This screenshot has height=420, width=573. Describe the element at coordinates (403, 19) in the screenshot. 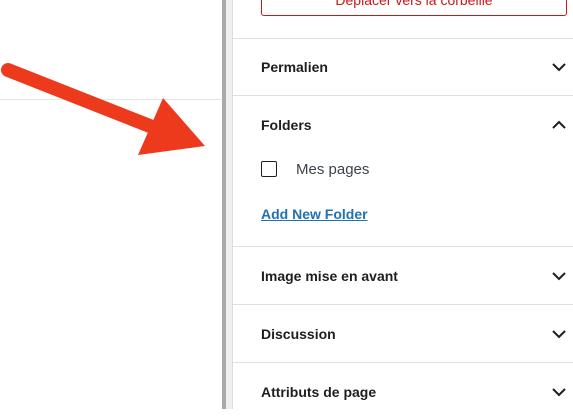

I see `trash-section: Déplacer vers la corbeille` at that location.